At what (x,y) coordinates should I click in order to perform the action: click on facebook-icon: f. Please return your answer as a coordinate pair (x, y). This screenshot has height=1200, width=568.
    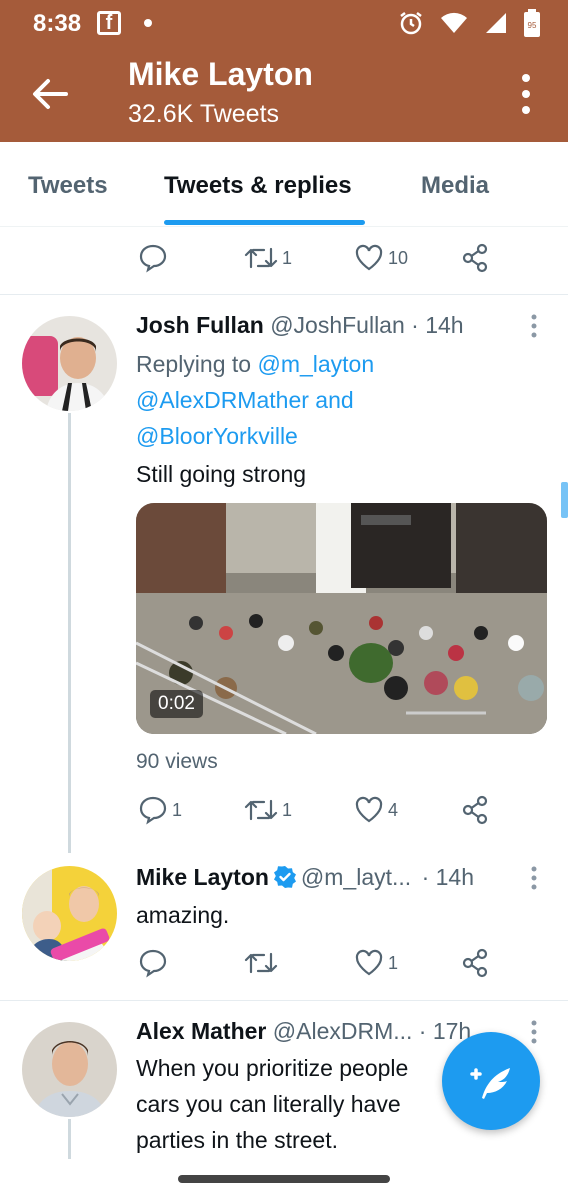
    Looking at the image, I should click on (109, 23).